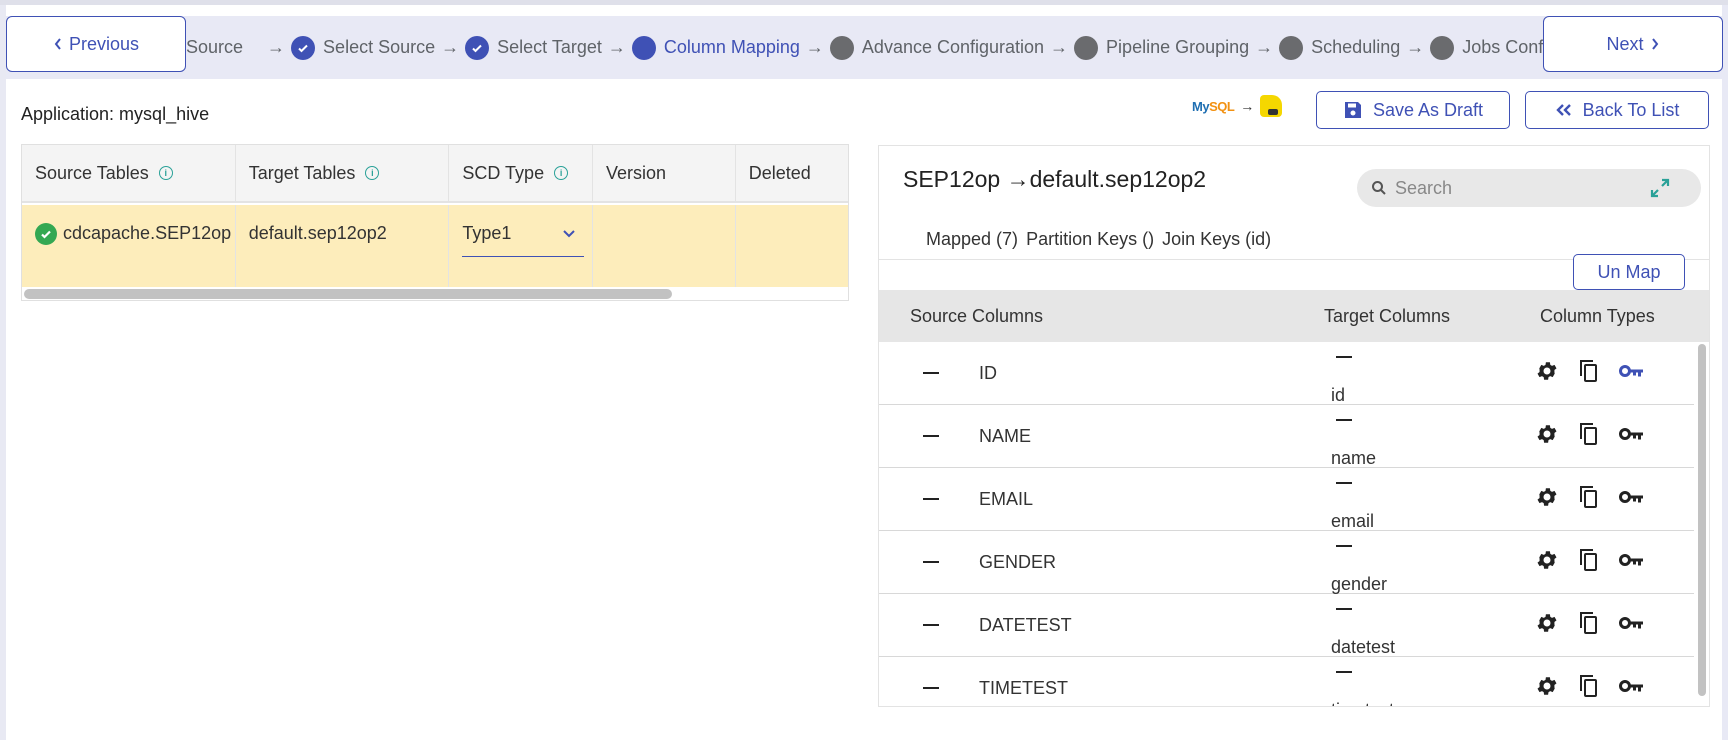 The height and width of the screenshot is (740, 1728). What do you see at coordinates (1006, 499) in the screenshot?
I see `source-column-name: EMAIL` at bounding box center [1006, 499].